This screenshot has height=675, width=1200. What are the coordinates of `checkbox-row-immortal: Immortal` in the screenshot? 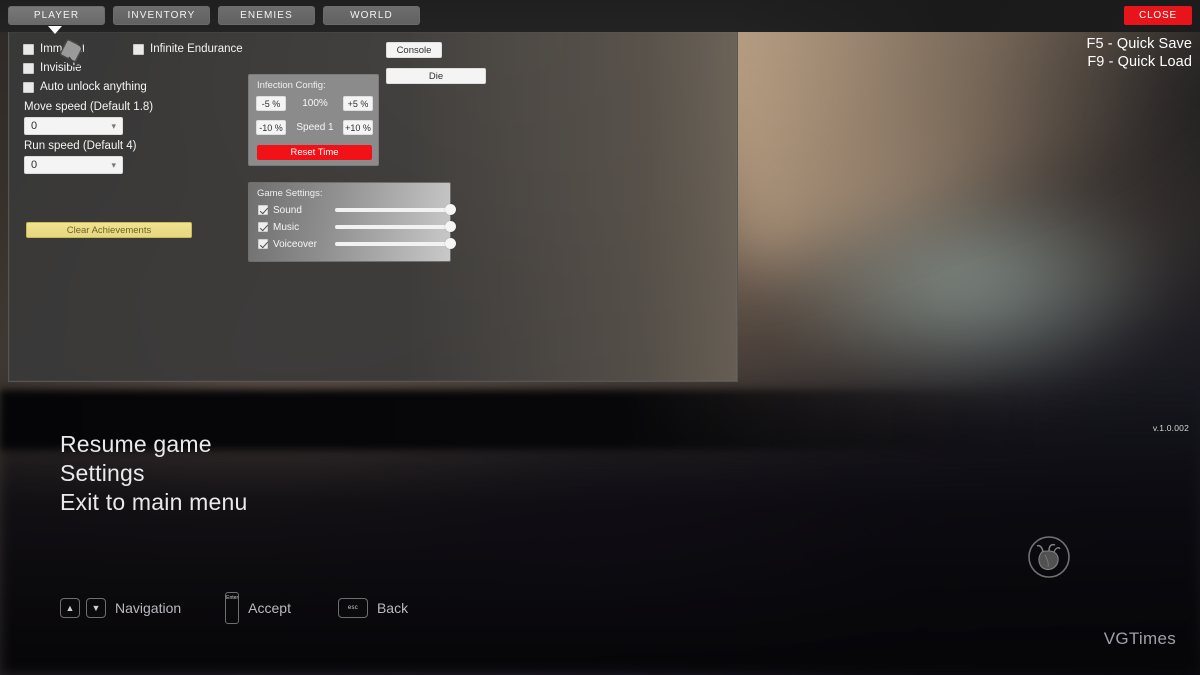 It's located at (54, 49).